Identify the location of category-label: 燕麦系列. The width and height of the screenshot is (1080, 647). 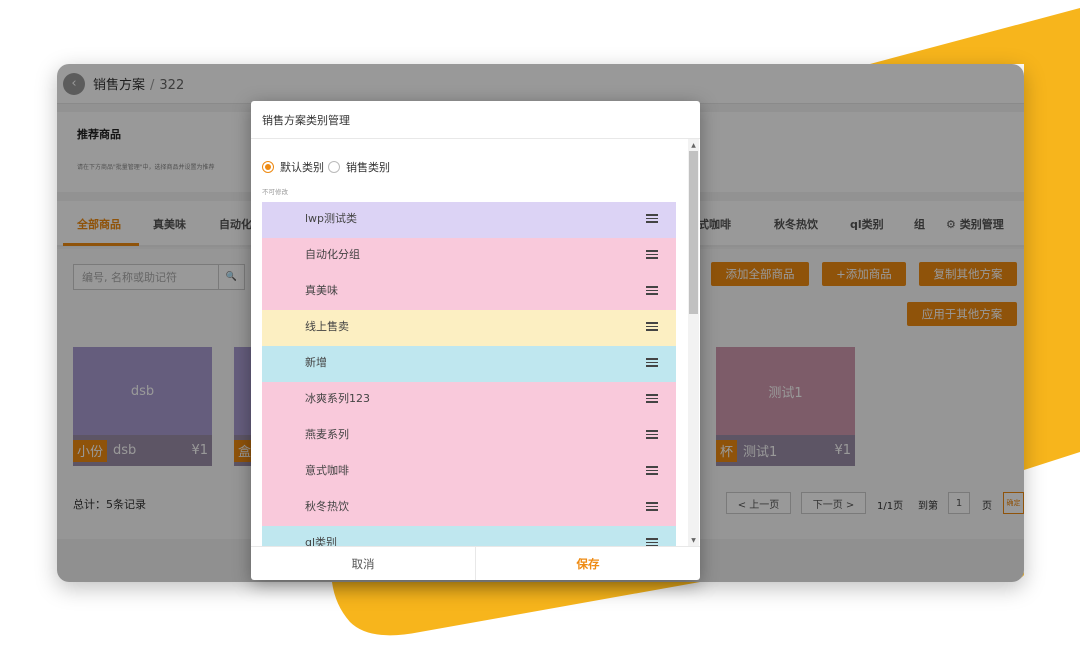
(327, 434).